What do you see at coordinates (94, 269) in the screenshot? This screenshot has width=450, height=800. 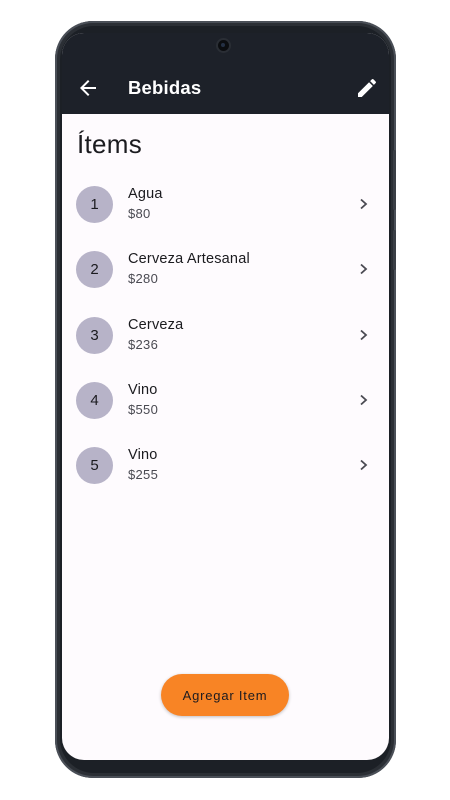 I see `item-number-avatar: 2` at bounding box center [94, 269].